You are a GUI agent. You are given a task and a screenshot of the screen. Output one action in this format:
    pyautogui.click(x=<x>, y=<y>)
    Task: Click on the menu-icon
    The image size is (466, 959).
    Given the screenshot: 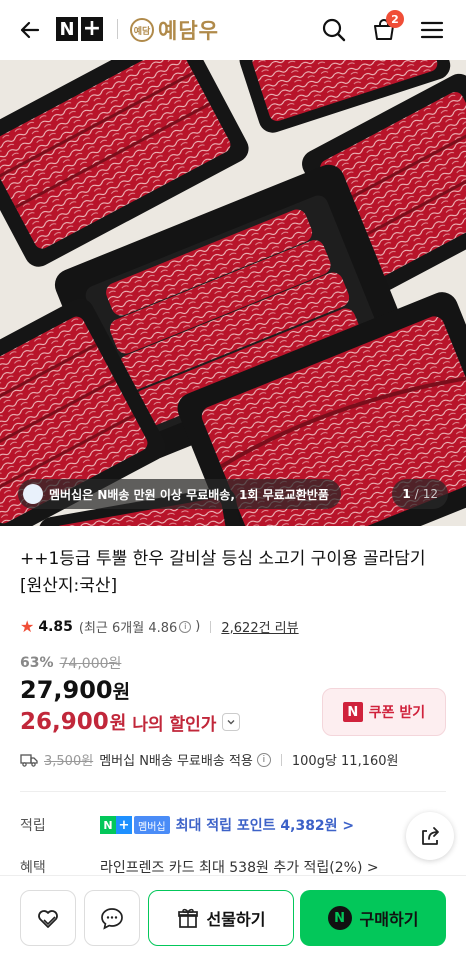 What is the action you would take?
    pyautogui.click(x=432, y=30)
    